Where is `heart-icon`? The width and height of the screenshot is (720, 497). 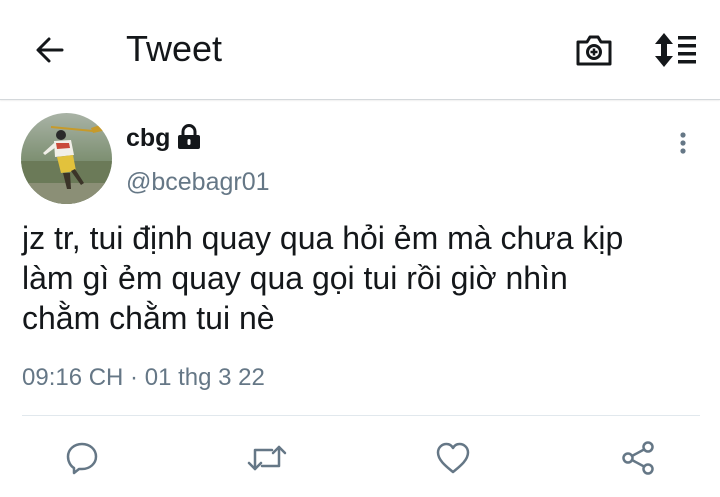
heart-icon is located at coordinates (453, 458).